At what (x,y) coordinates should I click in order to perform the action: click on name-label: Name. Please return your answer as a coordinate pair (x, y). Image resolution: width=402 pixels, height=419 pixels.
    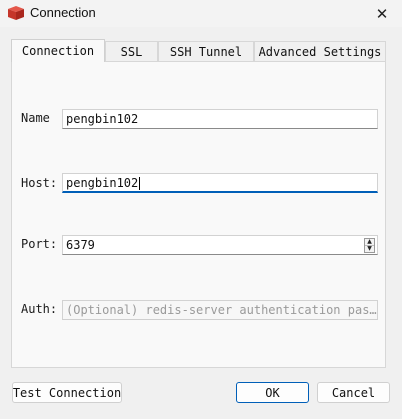
    Looking at the image, I should click on (35, 118).